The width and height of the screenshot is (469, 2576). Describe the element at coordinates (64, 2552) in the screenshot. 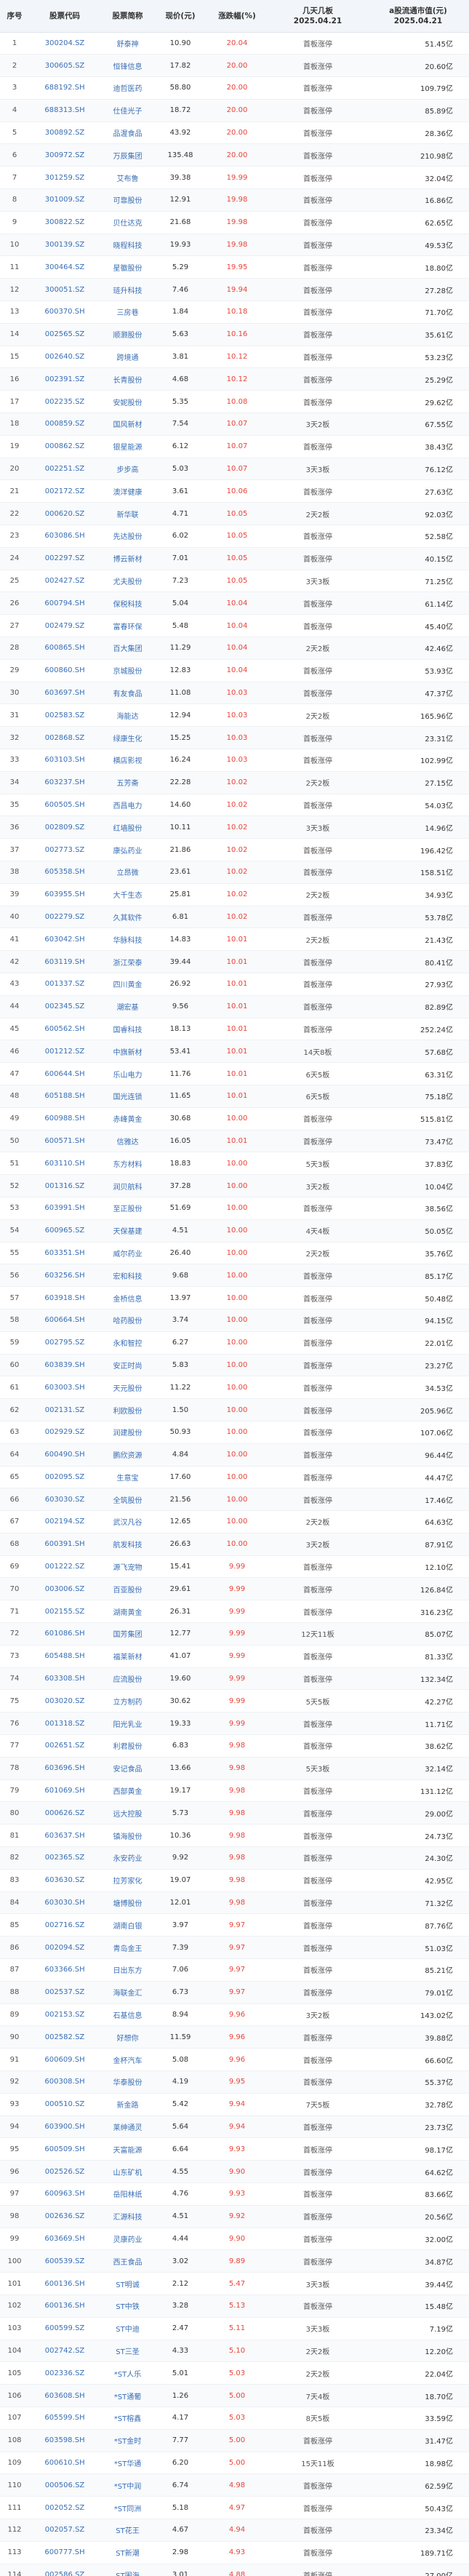

I see `stock-code: 600777.SH` at that location.